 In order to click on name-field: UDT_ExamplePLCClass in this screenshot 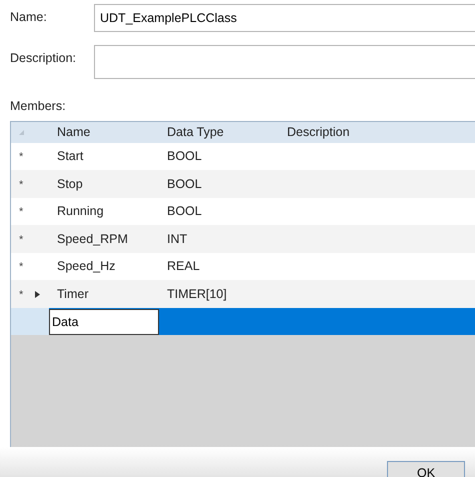, I will do `click(284, 18)`.